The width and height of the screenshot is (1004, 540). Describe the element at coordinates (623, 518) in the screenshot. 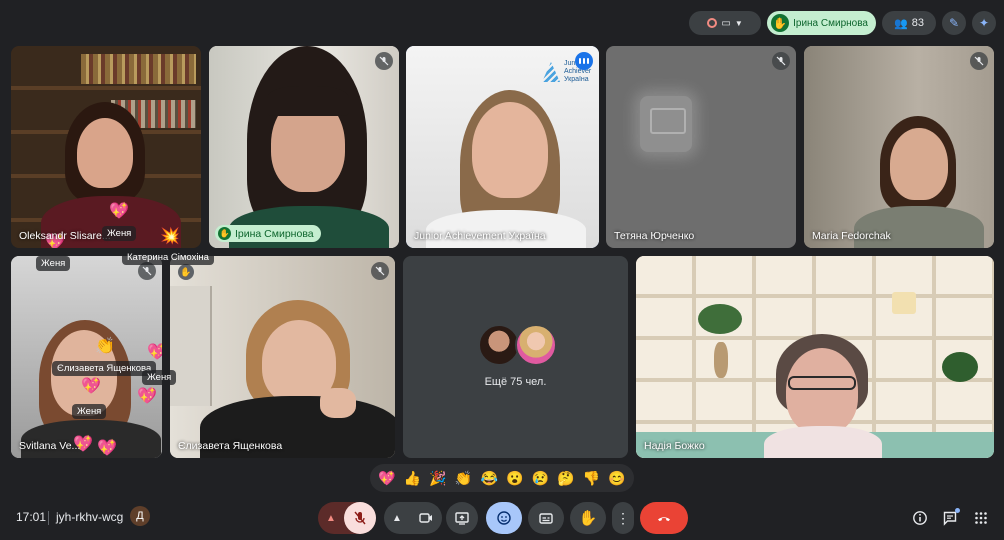

I see `more-options-button: ⋮` at that location.